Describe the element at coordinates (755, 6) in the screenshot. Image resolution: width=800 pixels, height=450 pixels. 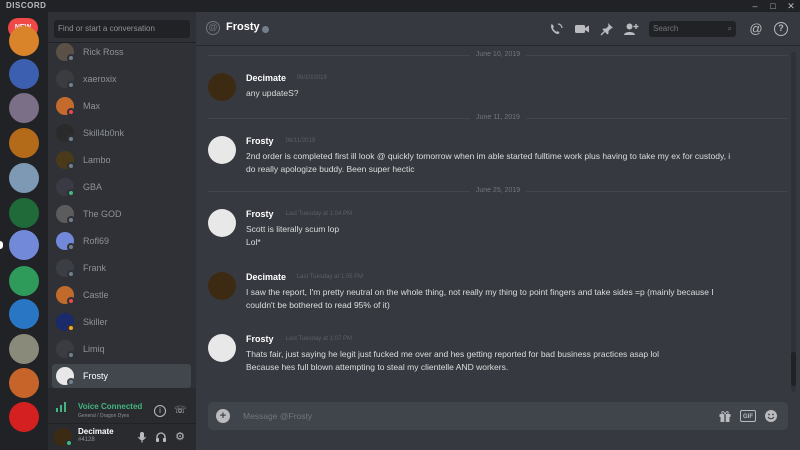
I see `minimize-button: –` at that location.